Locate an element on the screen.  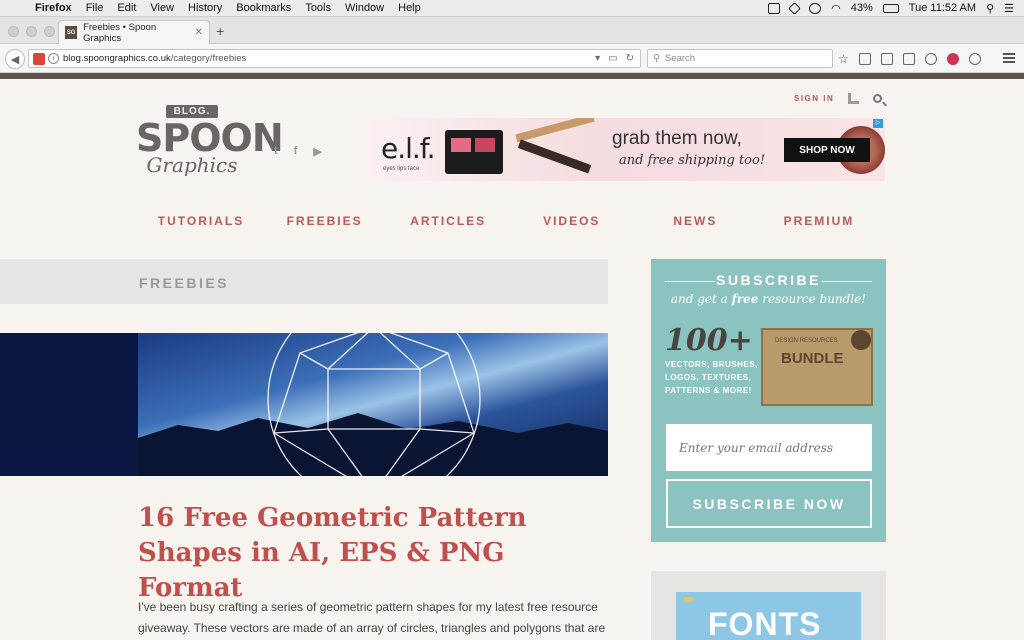
email-field is located at coordinates (769, 447).